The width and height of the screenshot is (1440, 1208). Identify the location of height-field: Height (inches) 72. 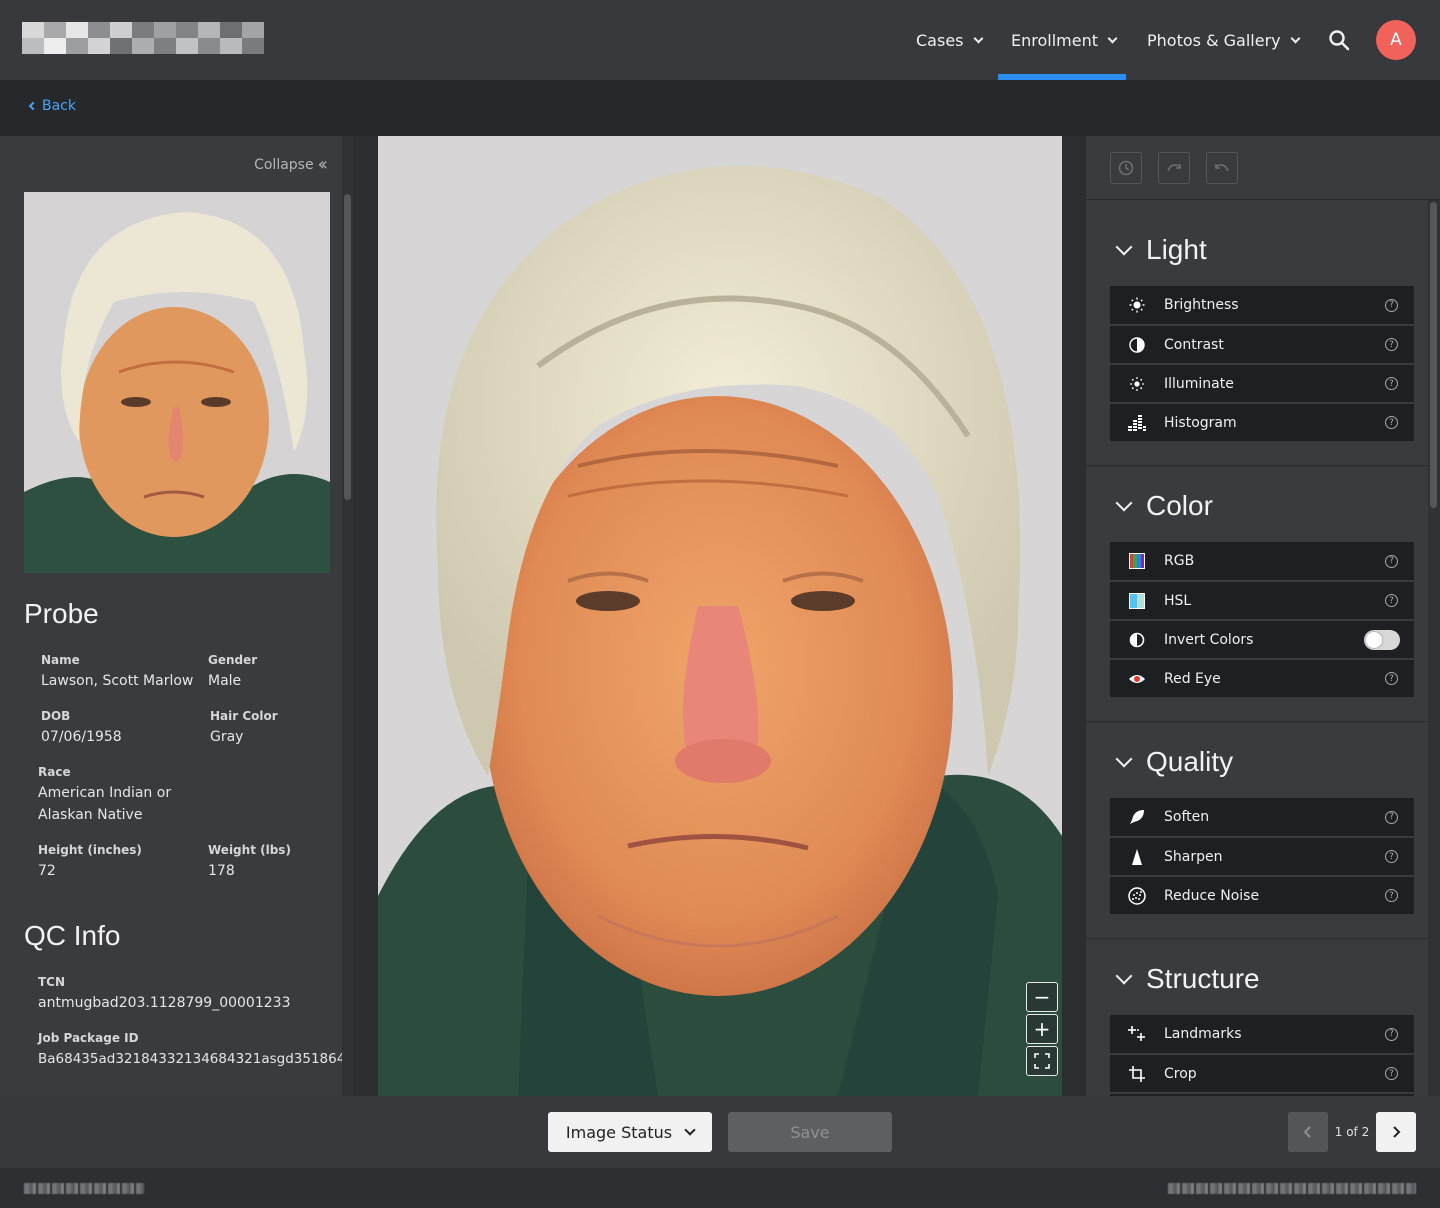
(90, 862).